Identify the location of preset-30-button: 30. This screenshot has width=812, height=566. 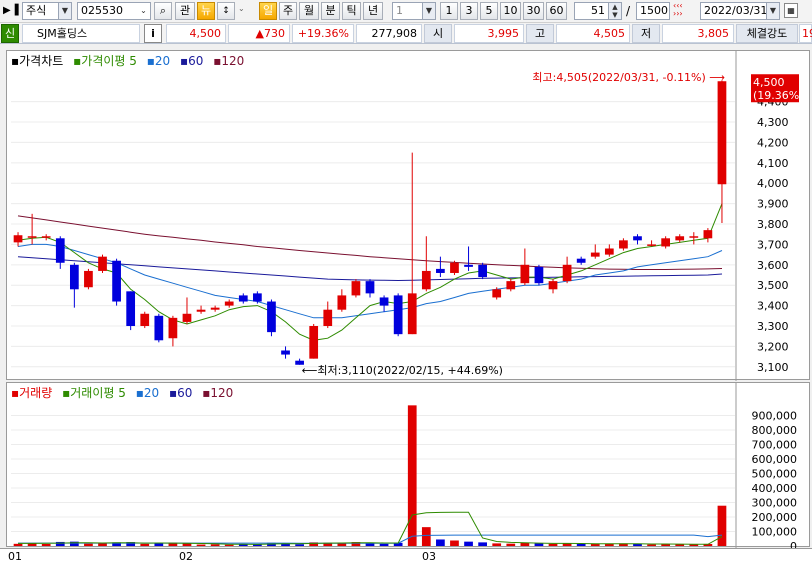
(533, 11).